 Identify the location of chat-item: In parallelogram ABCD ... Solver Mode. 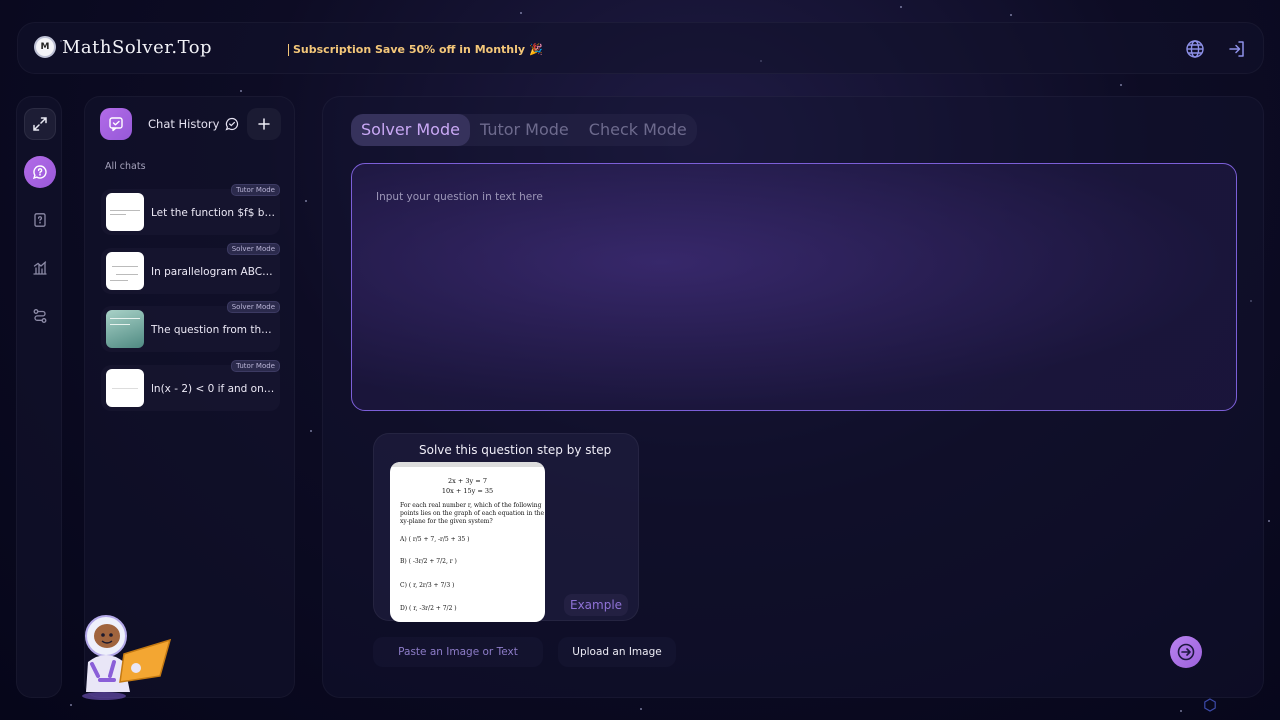
(190, 268).